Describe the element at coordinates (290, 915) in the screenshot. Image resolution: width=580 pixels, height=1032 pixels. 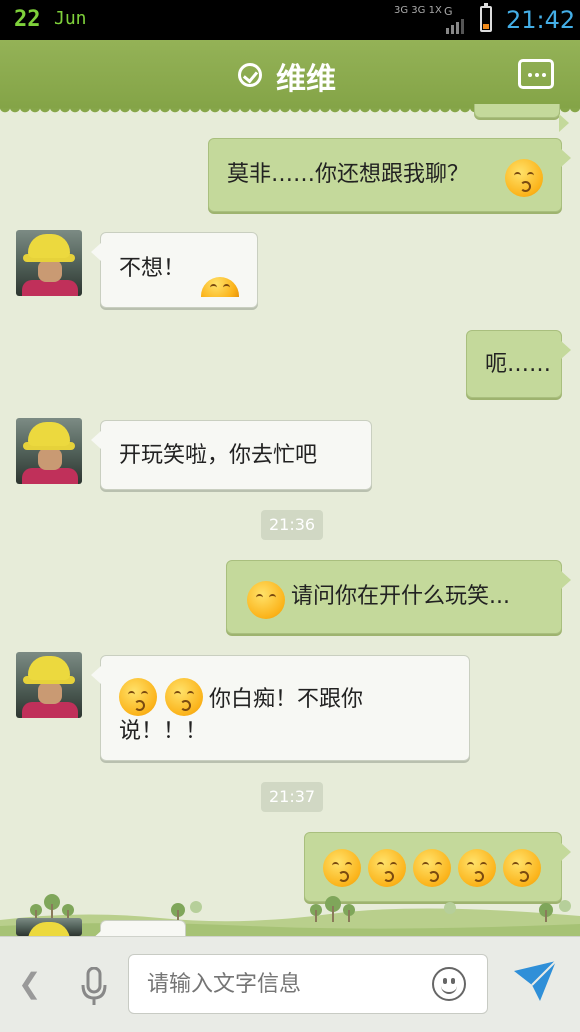
I see `background-scenery` at that location.